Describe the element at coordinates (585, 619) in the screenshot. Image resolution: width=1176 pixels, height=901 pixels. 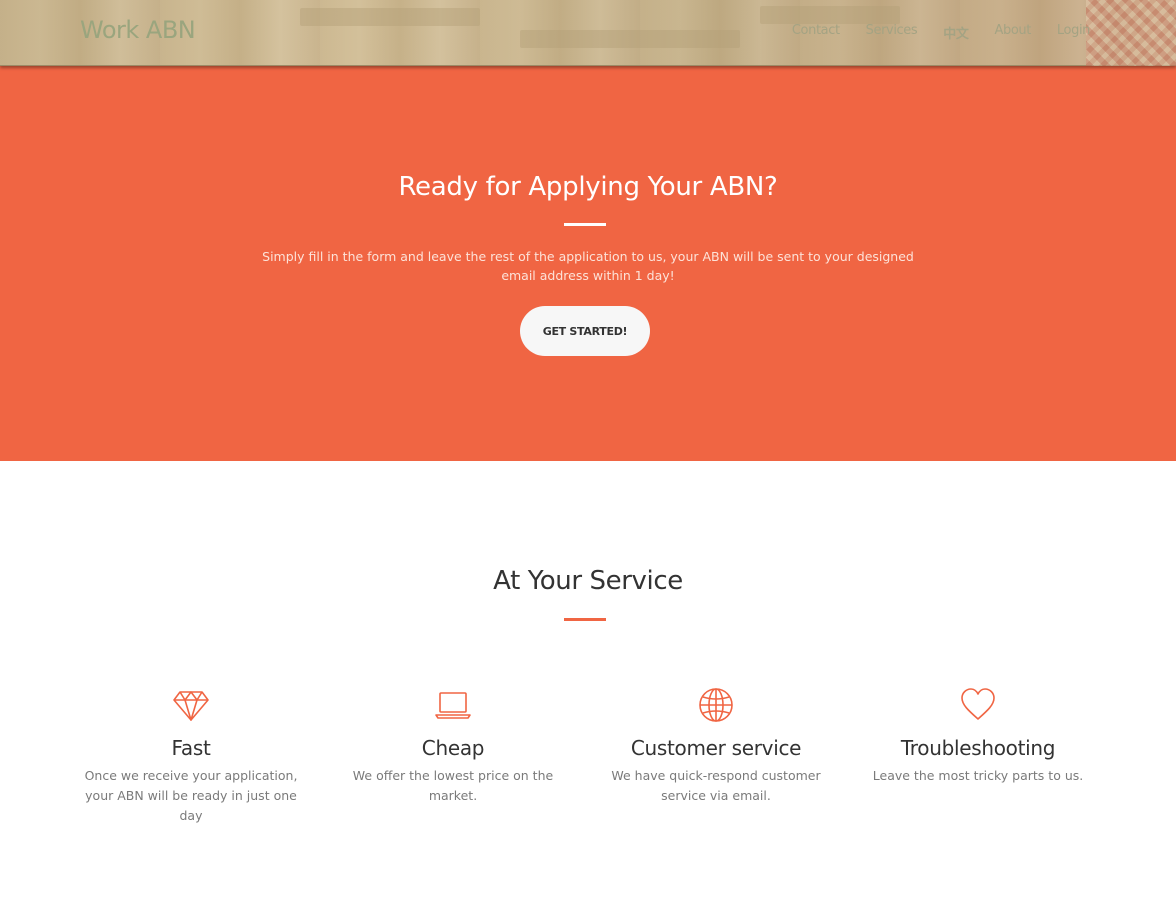
I see `services-divider` at that location.